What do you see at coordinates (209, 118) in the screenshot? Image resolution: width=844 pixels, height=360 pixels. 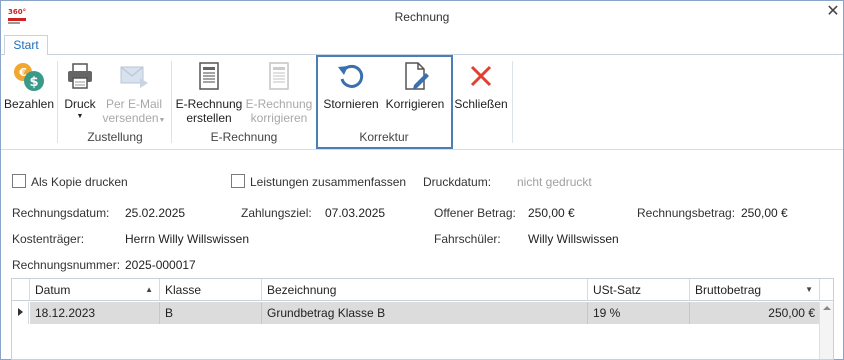 I see `erechnung-erstellen-line2: erstellen` at bounding box center [209, 118].